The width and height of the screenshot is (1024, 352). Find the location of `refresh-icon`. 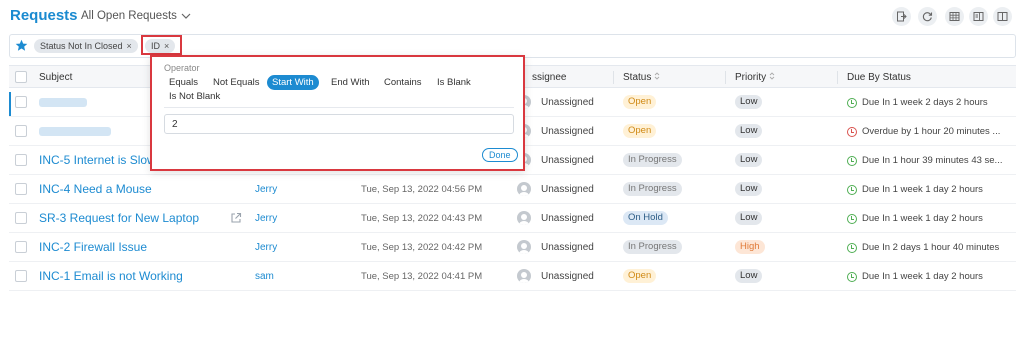

refresh-icon is located at coordinates (927, 16).